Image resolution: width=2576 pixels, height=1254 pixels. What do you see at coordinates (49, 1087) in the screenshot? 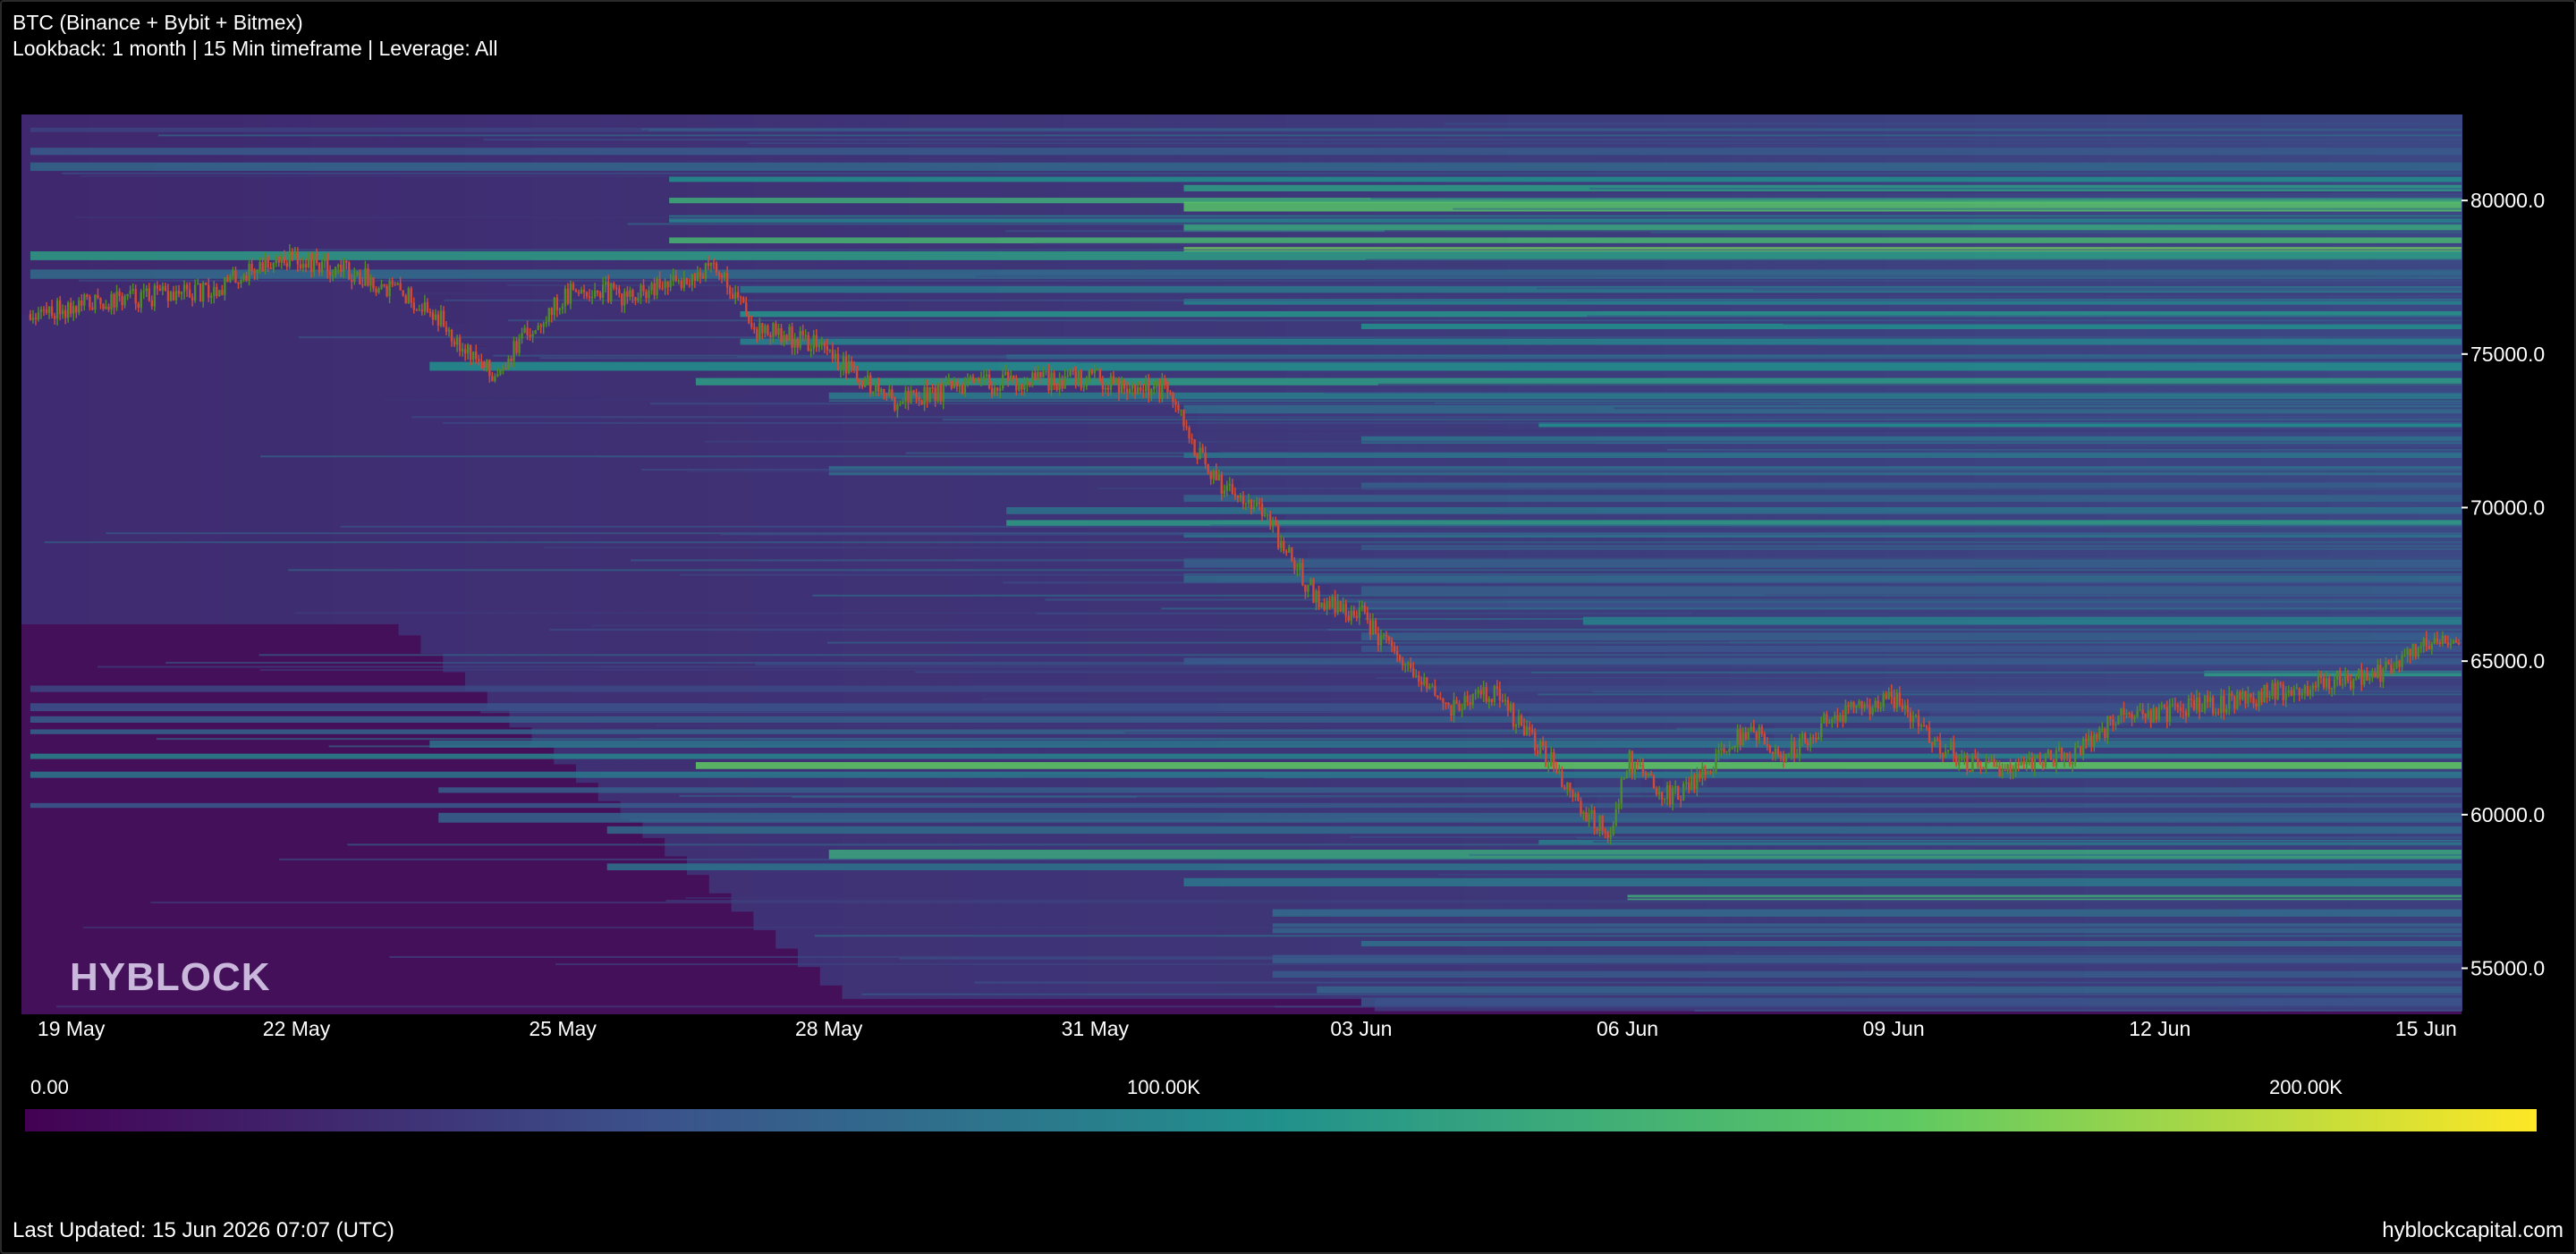
I see `colorbar-min-label: 0.00` at bounding box center [49, 1087].